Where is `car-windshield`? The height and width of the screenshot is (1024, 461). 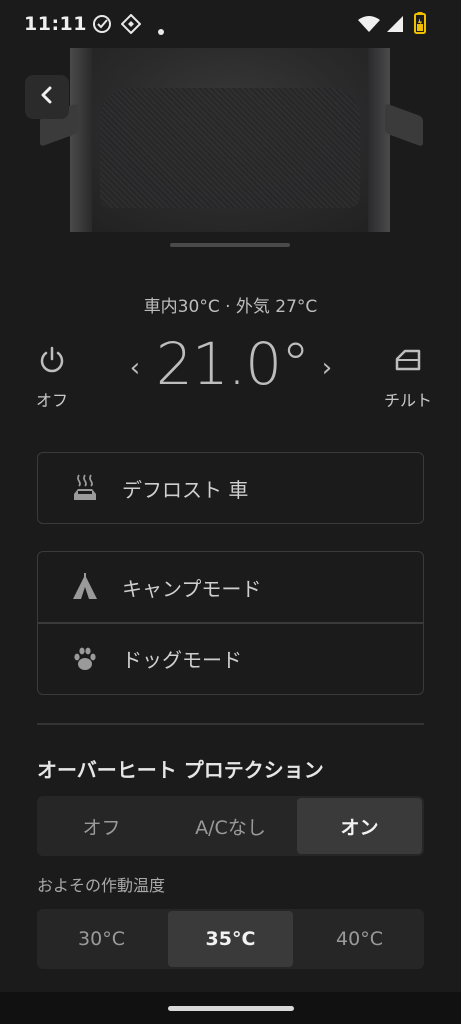
car-windshield is located at coordinates (230, 148).